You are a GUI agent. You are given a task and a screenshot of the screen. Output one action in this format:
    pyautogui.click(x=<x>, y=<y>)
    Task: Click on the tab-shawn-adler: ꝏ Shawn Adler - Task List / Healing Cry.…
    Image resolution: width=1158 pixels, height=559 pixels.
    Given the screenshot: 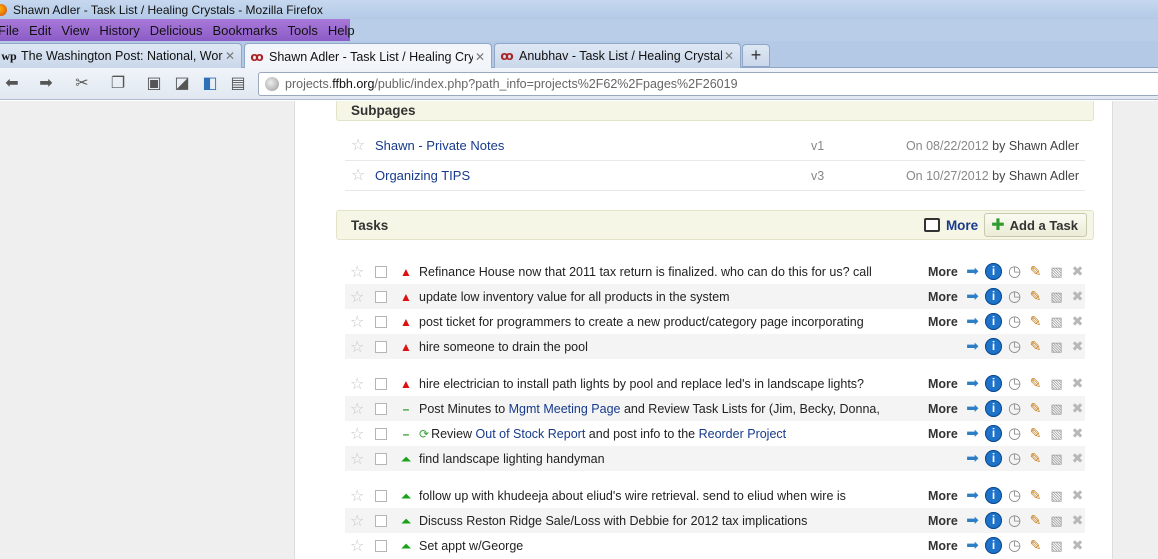 What is the action you would take?
    pyautogui.click(x=368, y=56)
    